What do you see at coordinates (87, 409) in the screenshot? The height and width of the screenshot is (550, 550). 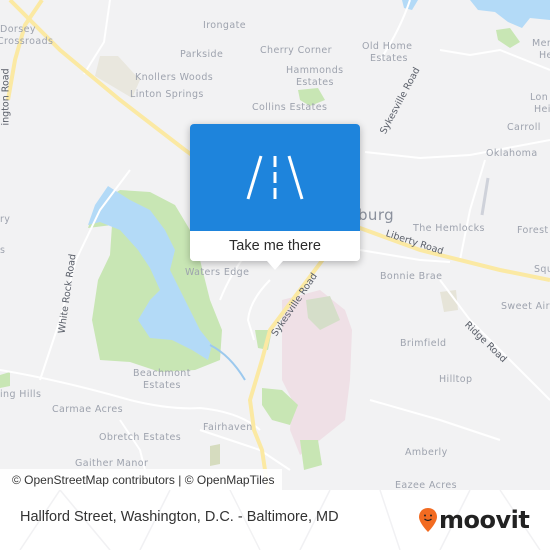 I see `place-label: Carmae Acres` at bounding box center [87, 409].